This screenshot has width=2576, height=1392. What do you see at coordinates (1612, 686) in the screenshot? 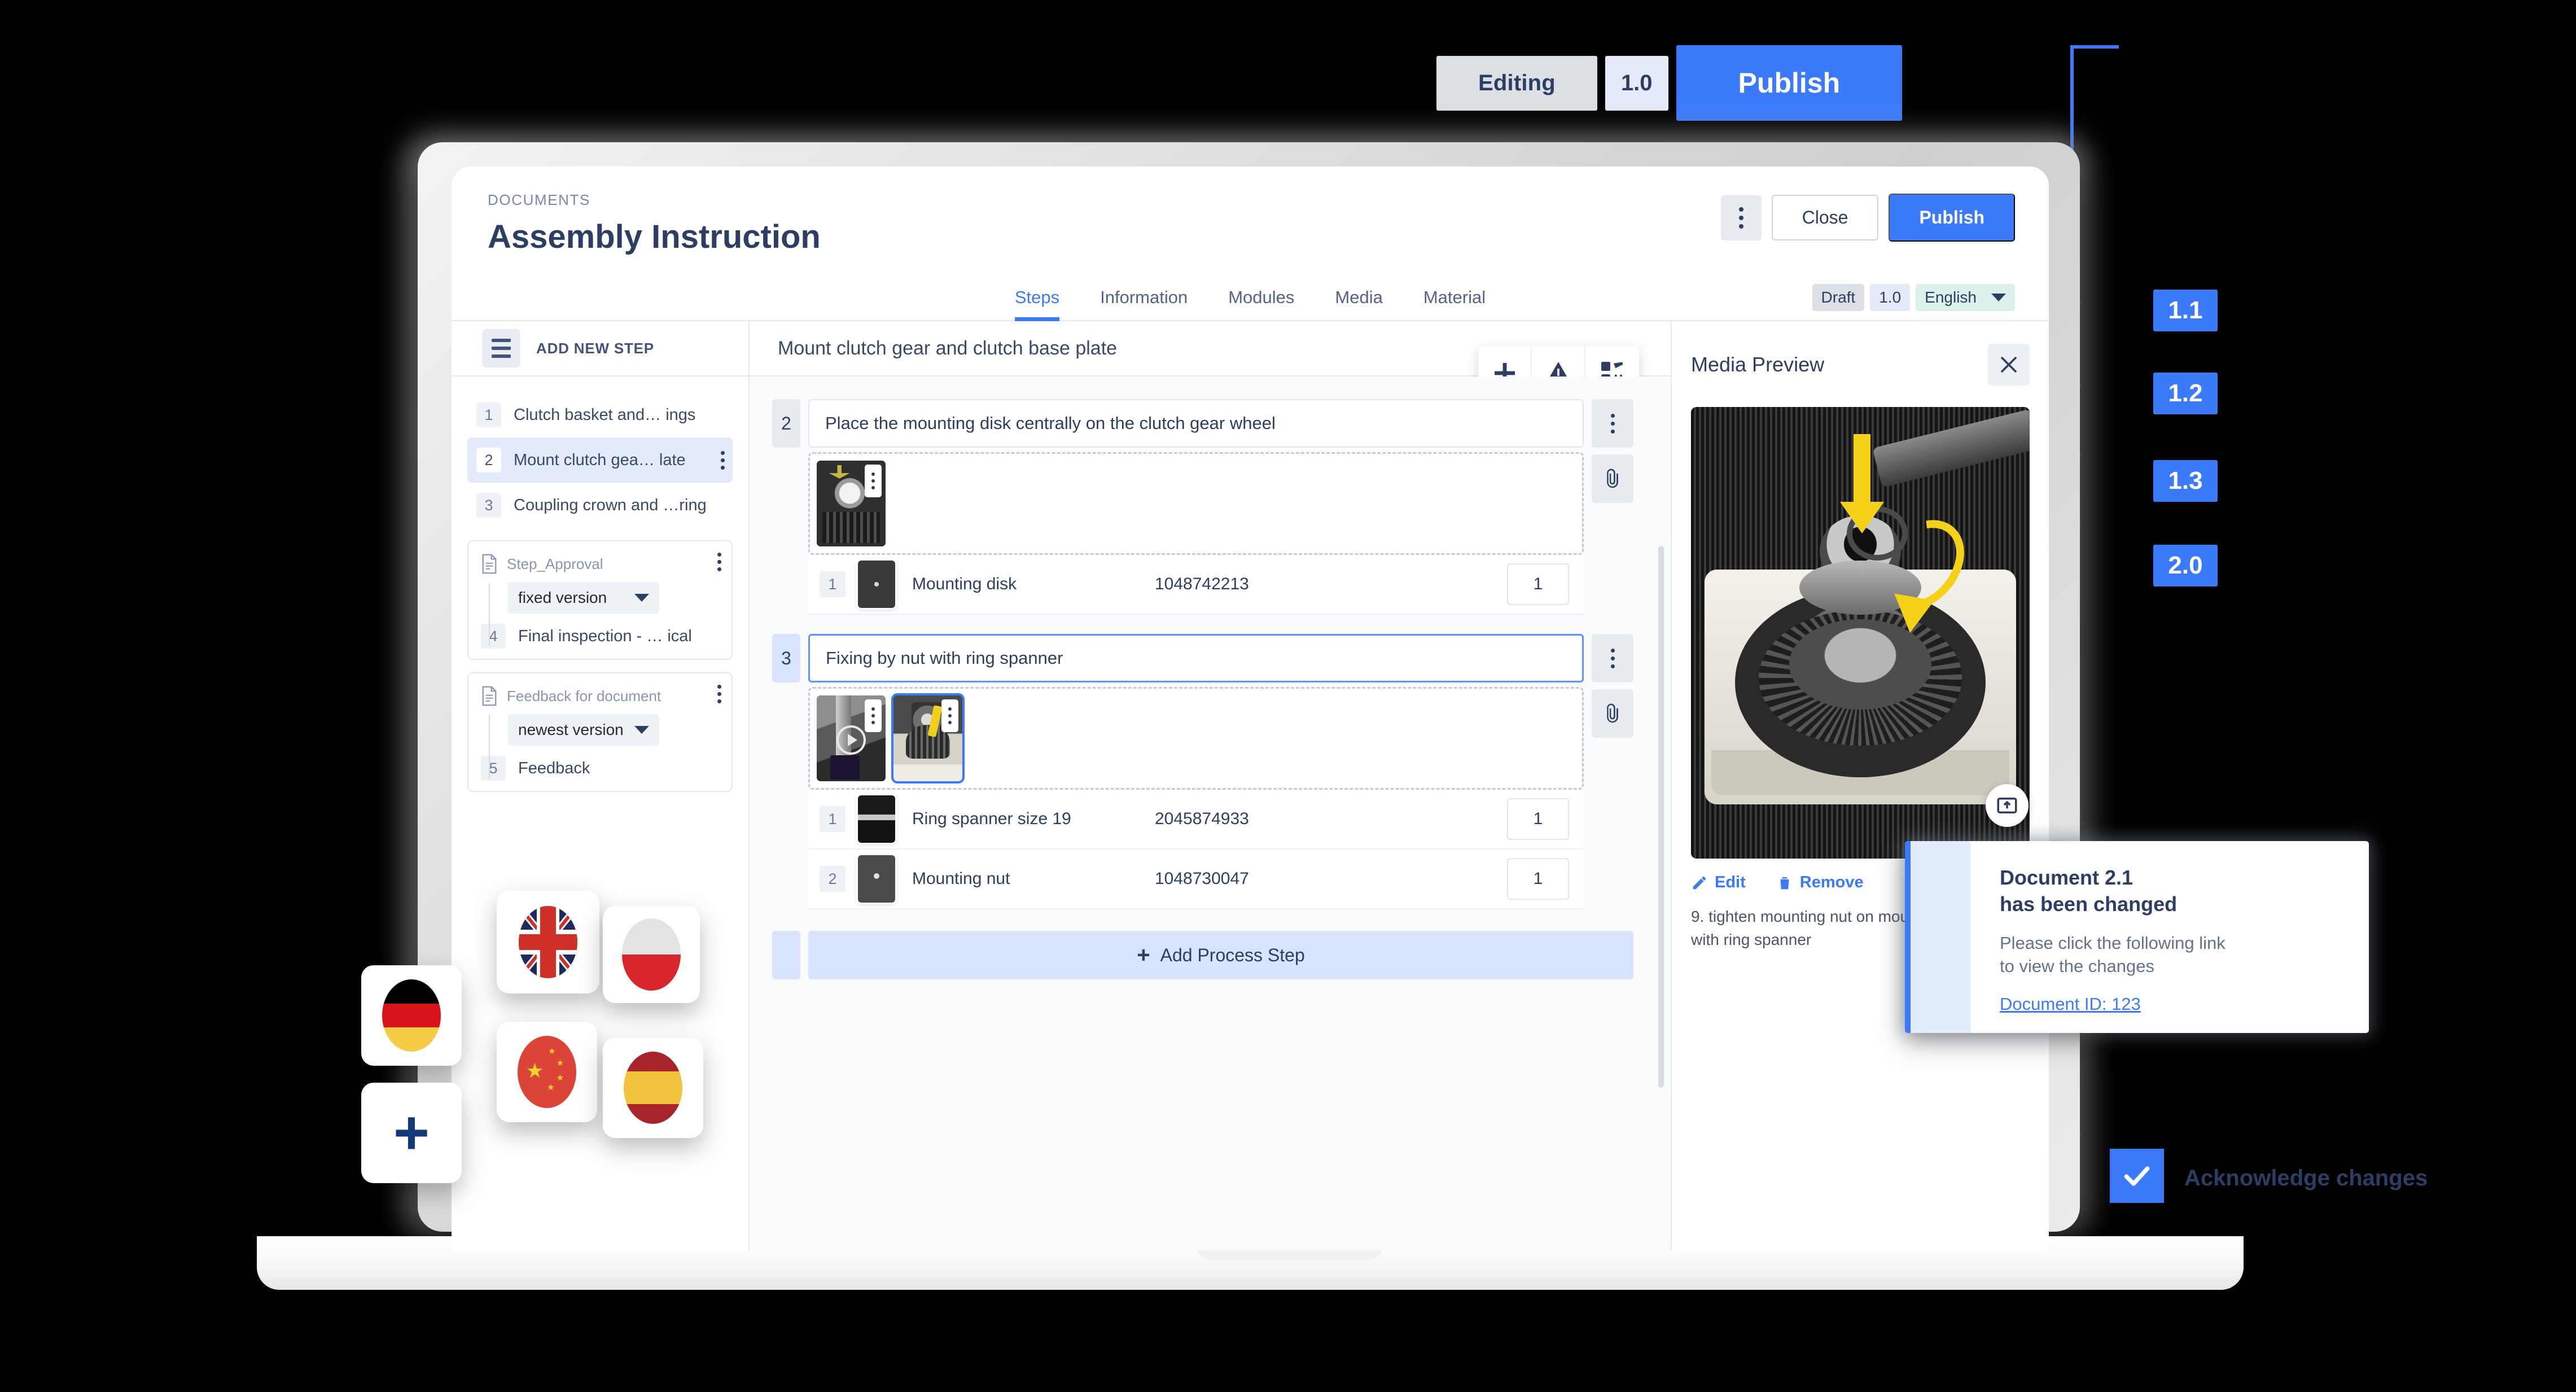
I see `process-step-side-actions` at bounding box center [1612, 686].